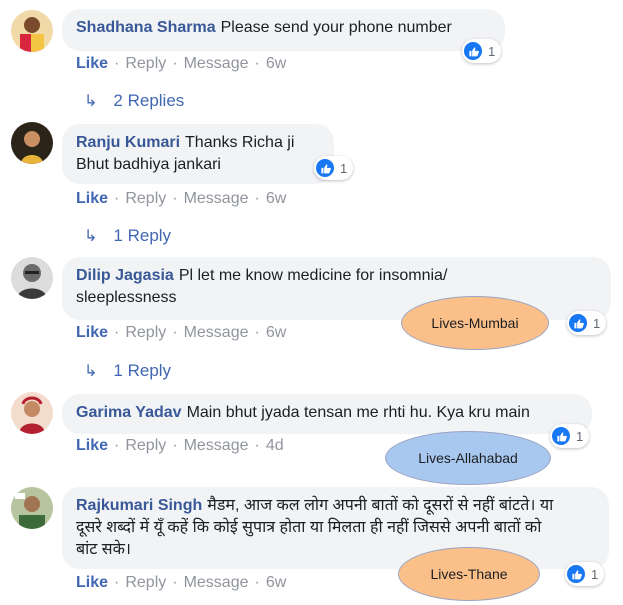 Image resolution: width=623 pixels, height=605 pixels. What do you see at coordinates (336, 27) in the screenshot?
I see `comment-text: Please send your phone number` at bounding box center [336, 27].